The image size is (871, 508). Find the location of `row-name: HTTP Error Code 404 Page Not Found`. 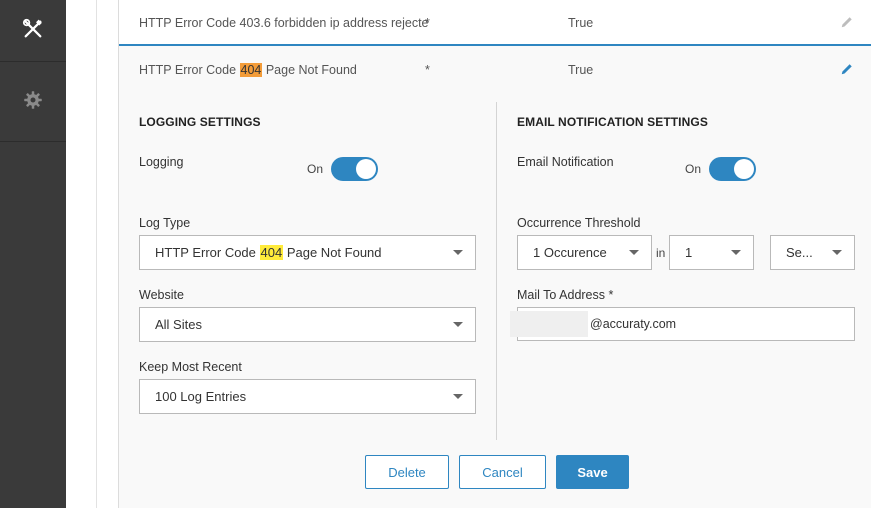

row-name: HTTP Error Code 404 Page Not Found is located at coordinates (248, 70).